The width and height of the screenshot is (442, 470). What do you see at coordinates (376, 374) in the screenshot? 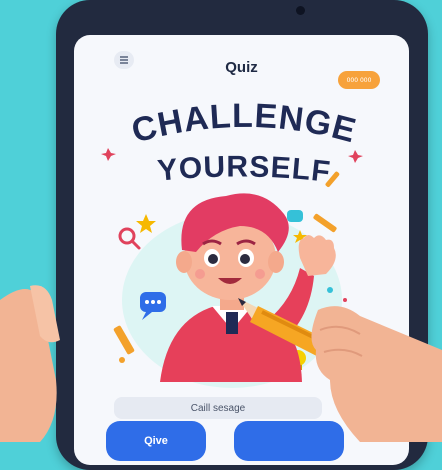
I see `right-hand` at bounding box center [376, 374].